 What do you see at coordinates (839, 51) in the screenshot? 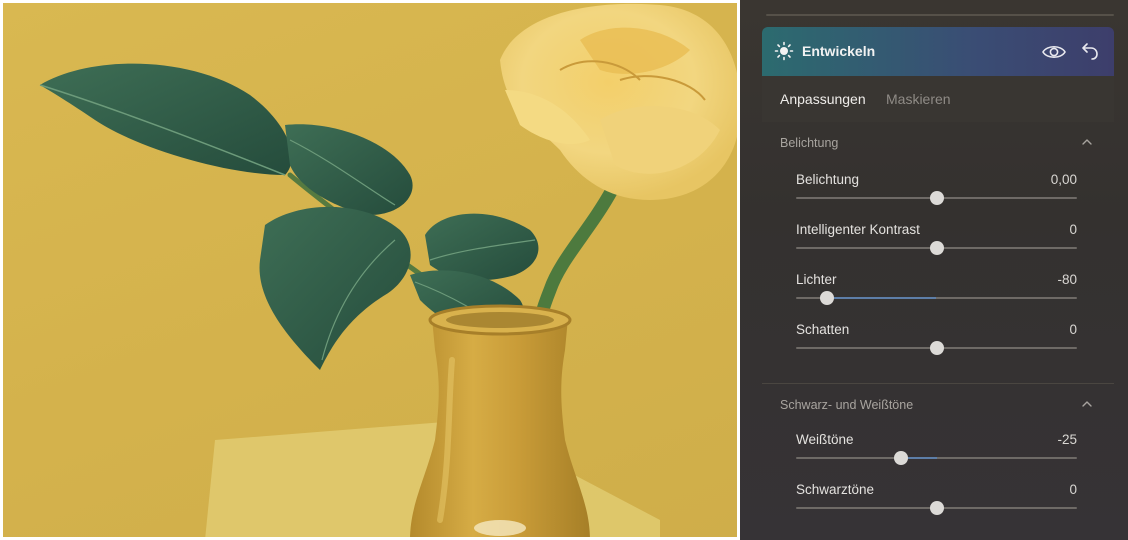
I see `panel-title: Entwickeln` at bounding box center [839, 51].